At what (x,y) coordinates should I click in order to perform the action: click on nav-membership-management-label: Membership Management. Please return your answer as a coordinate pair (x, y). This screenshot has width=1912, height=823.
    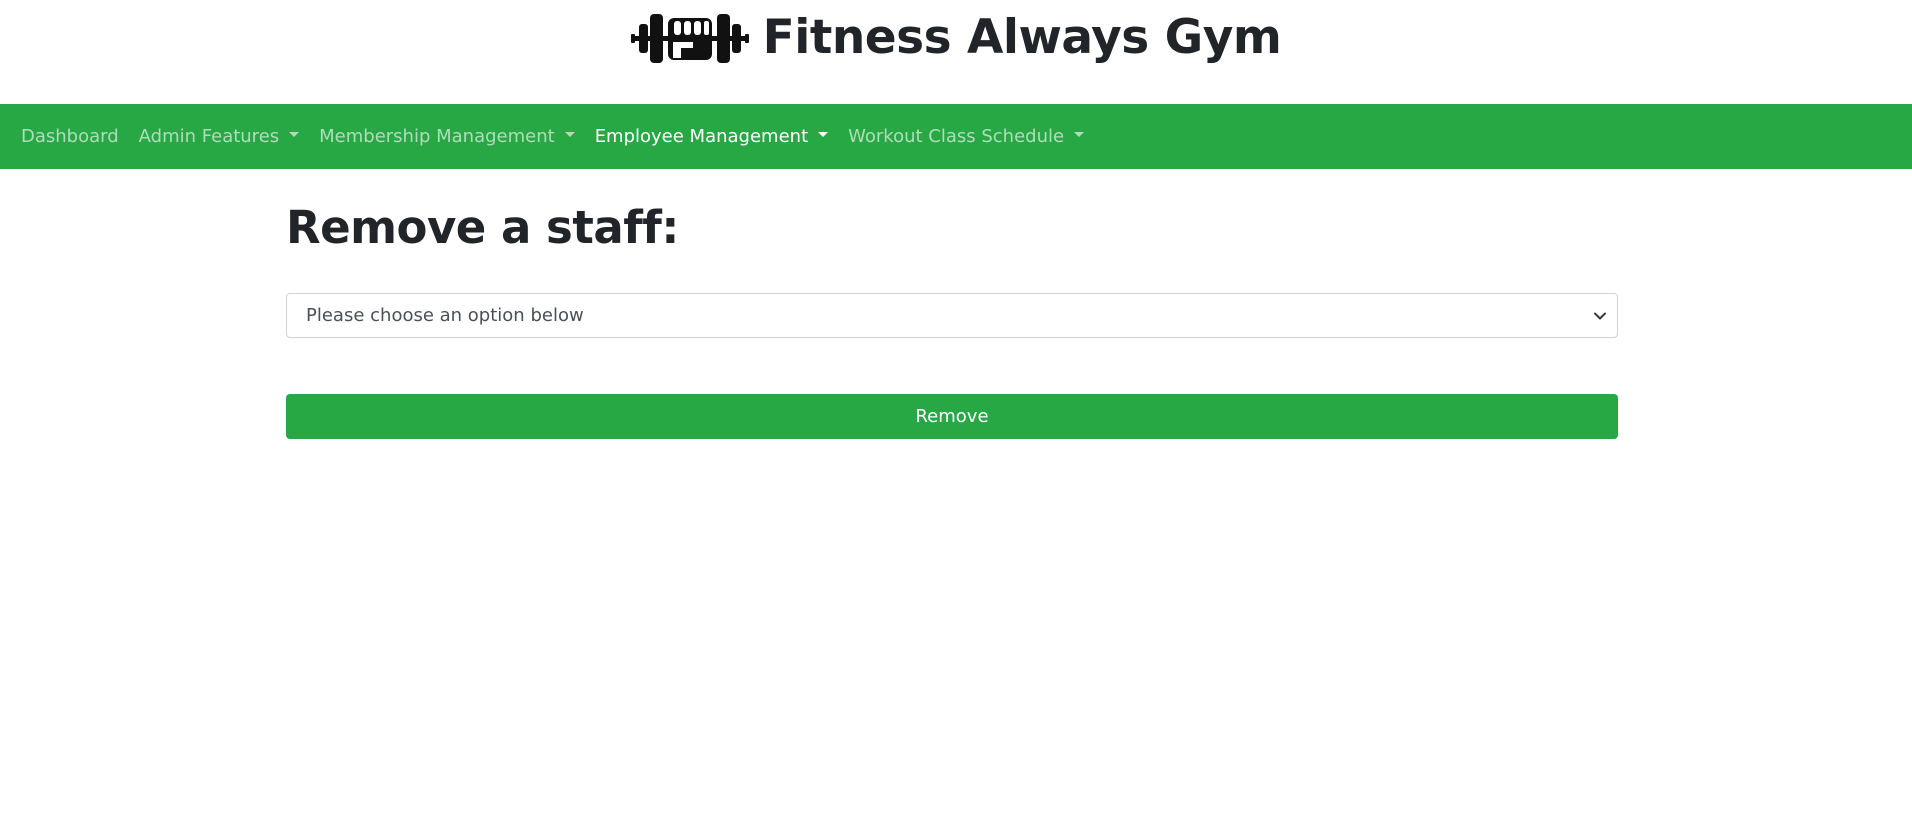
    Looking at the image, I should click on (437, 136).